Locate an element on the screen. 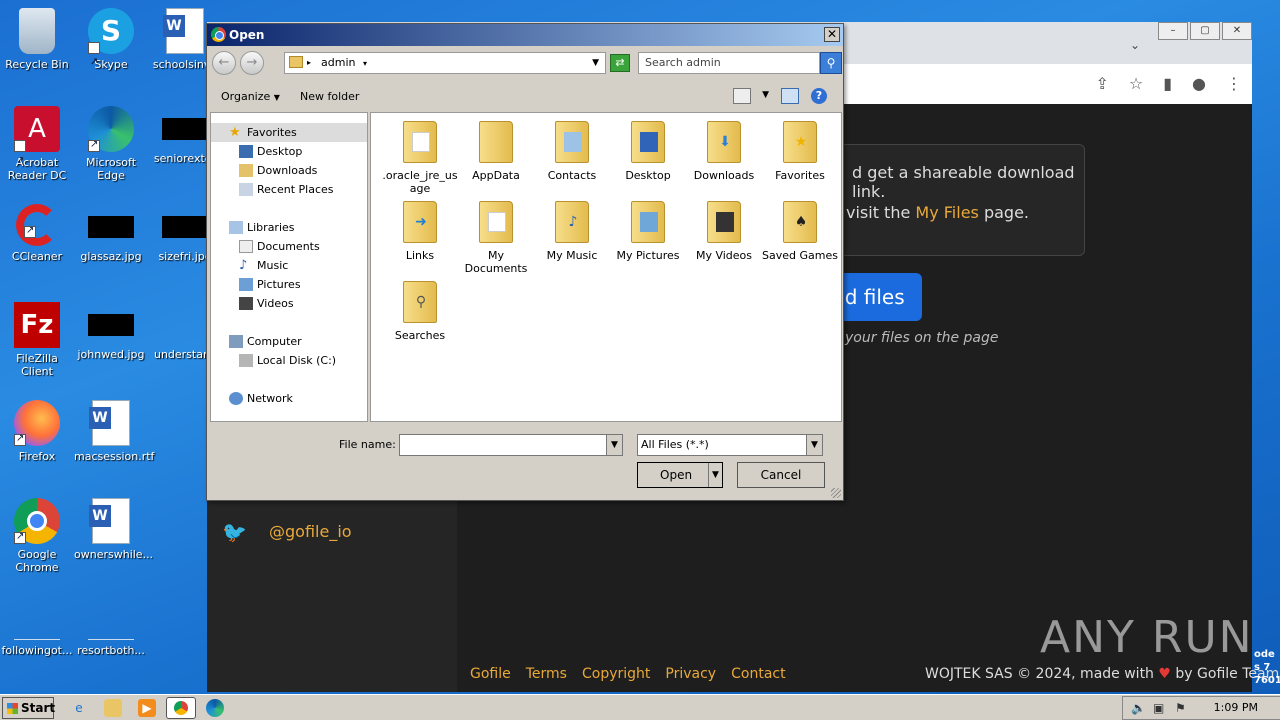 The width and height of the screenshot is (1280, 720). open-dropdown-icon: ▼ is located at coordinates (715, 475).